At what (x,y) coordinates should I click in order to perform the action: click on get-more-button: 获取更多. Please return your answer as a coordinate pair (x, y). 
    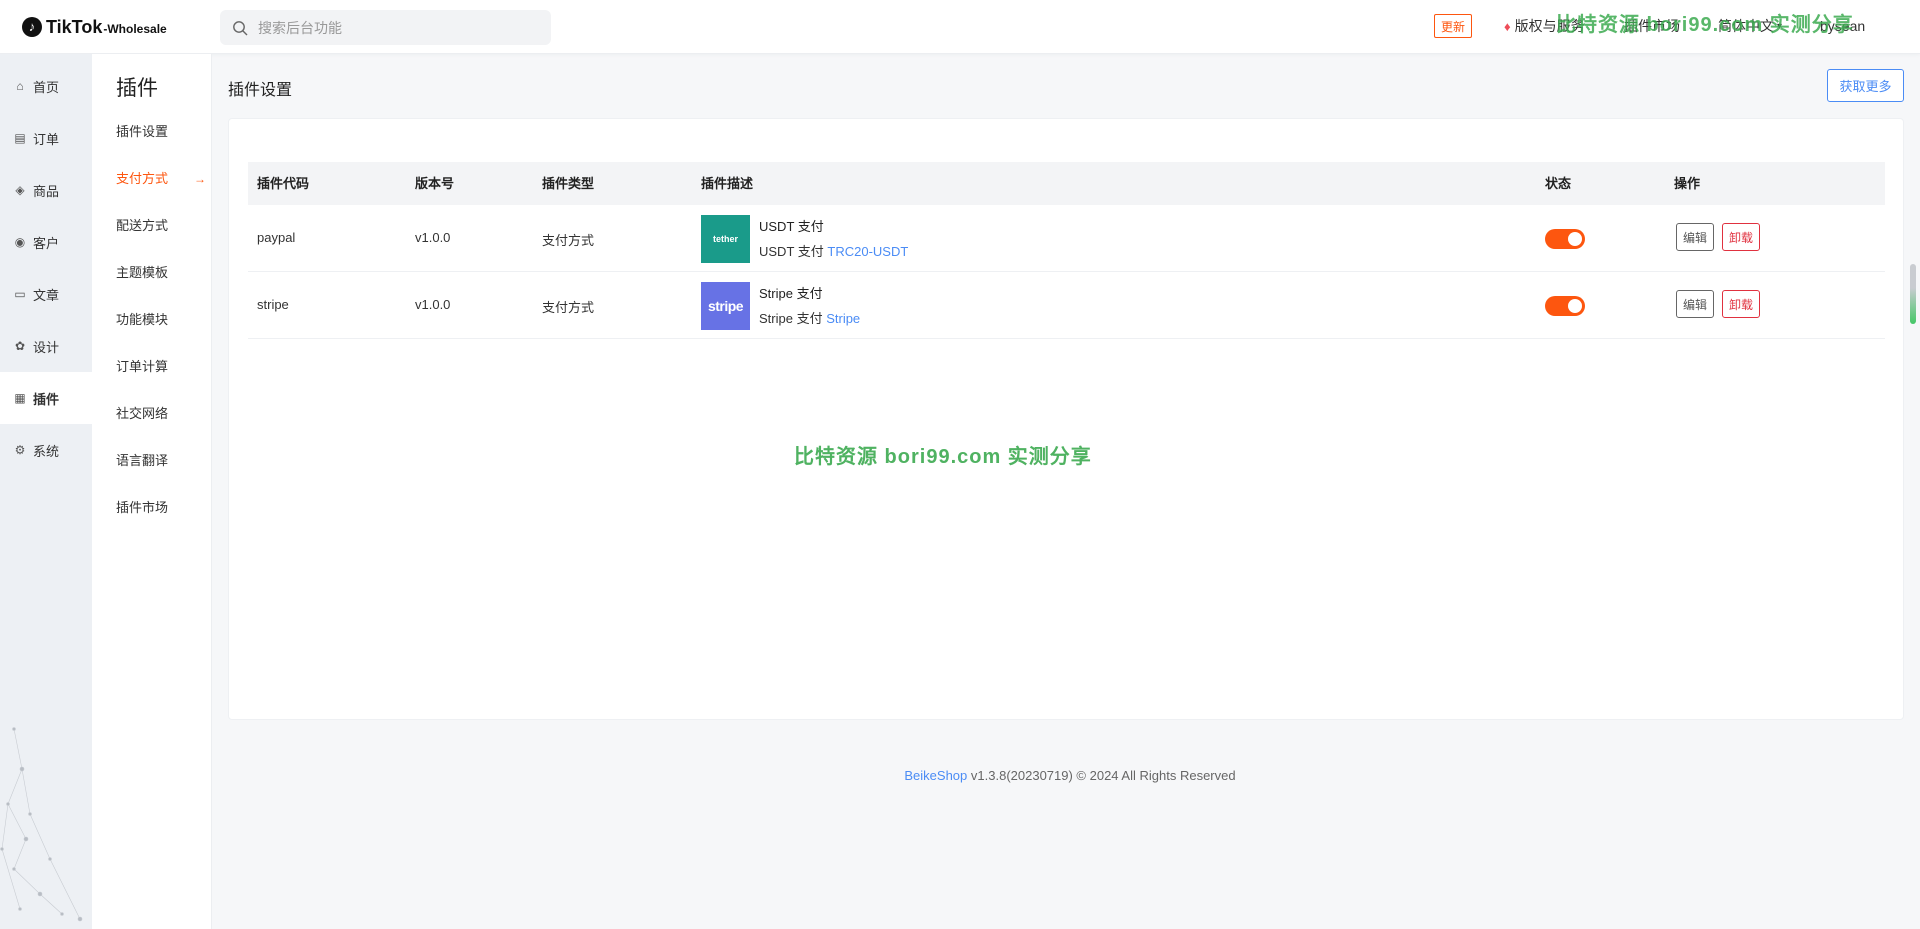
    Looking at the image, I should click on (1865, 85).